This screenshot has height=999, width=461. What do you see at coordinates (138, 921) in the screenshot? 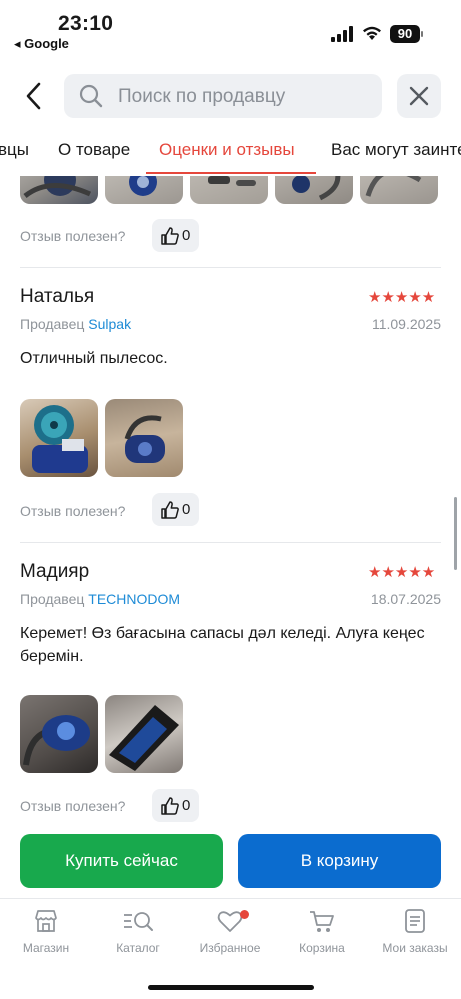
I see `catalog-search-icon` at bounding box center [138, 921].